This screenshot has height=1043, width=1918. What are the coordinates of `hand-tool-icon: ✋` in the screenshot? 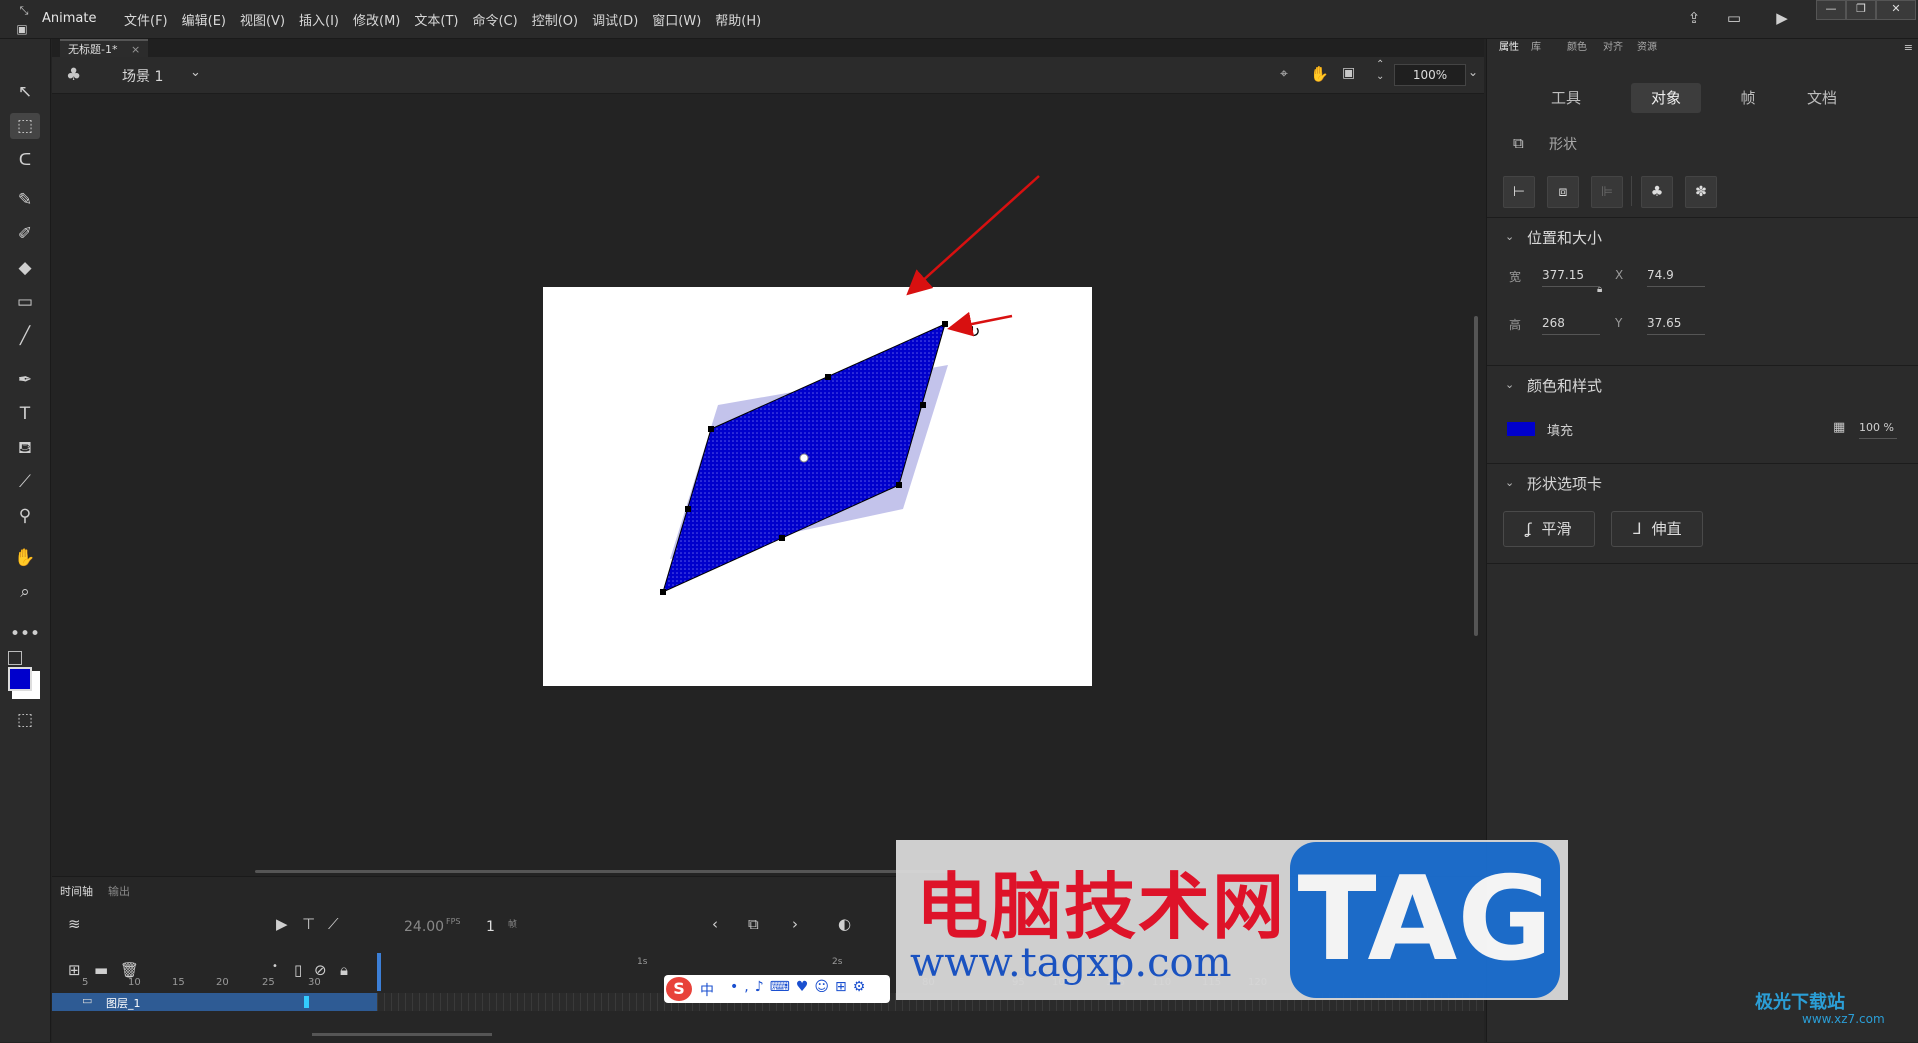 It's located at (25, 558).